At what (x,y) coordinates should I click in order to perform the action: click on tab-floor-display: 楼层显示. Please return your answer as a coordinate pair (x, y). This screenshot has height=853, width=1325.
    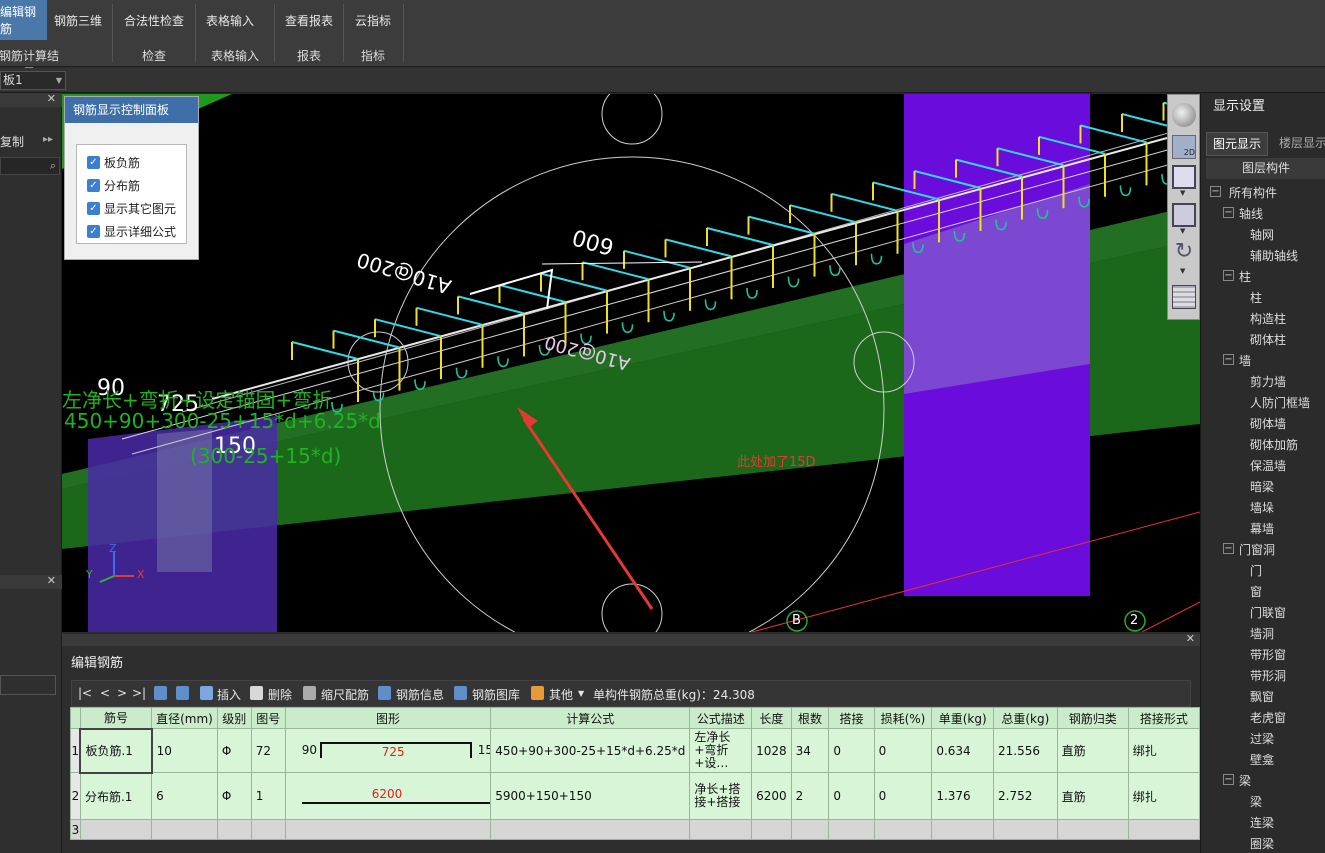
    Looking at the image, I should click on (1299, 144).